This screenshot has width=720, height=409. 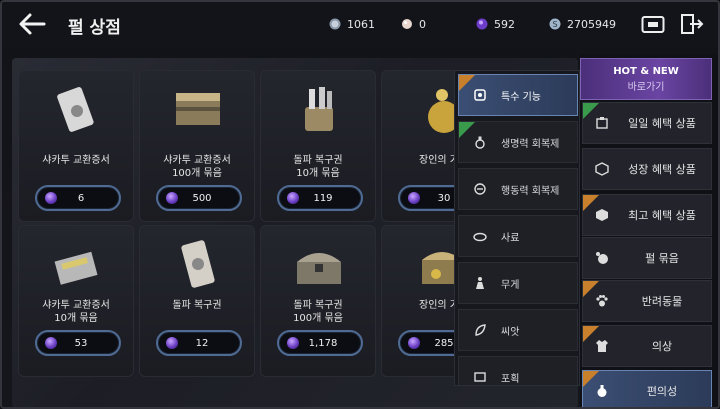 I want to click on silver-s-icon: S, so click(x=555, y=24).